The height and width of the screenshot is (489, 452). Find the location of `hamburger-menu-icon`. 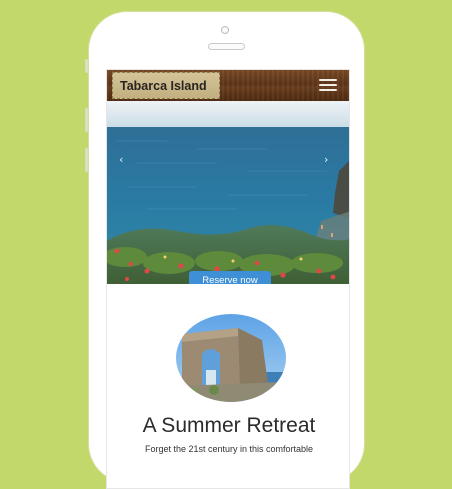

hamburger-menu-icon is located at coordinates (328, 86).